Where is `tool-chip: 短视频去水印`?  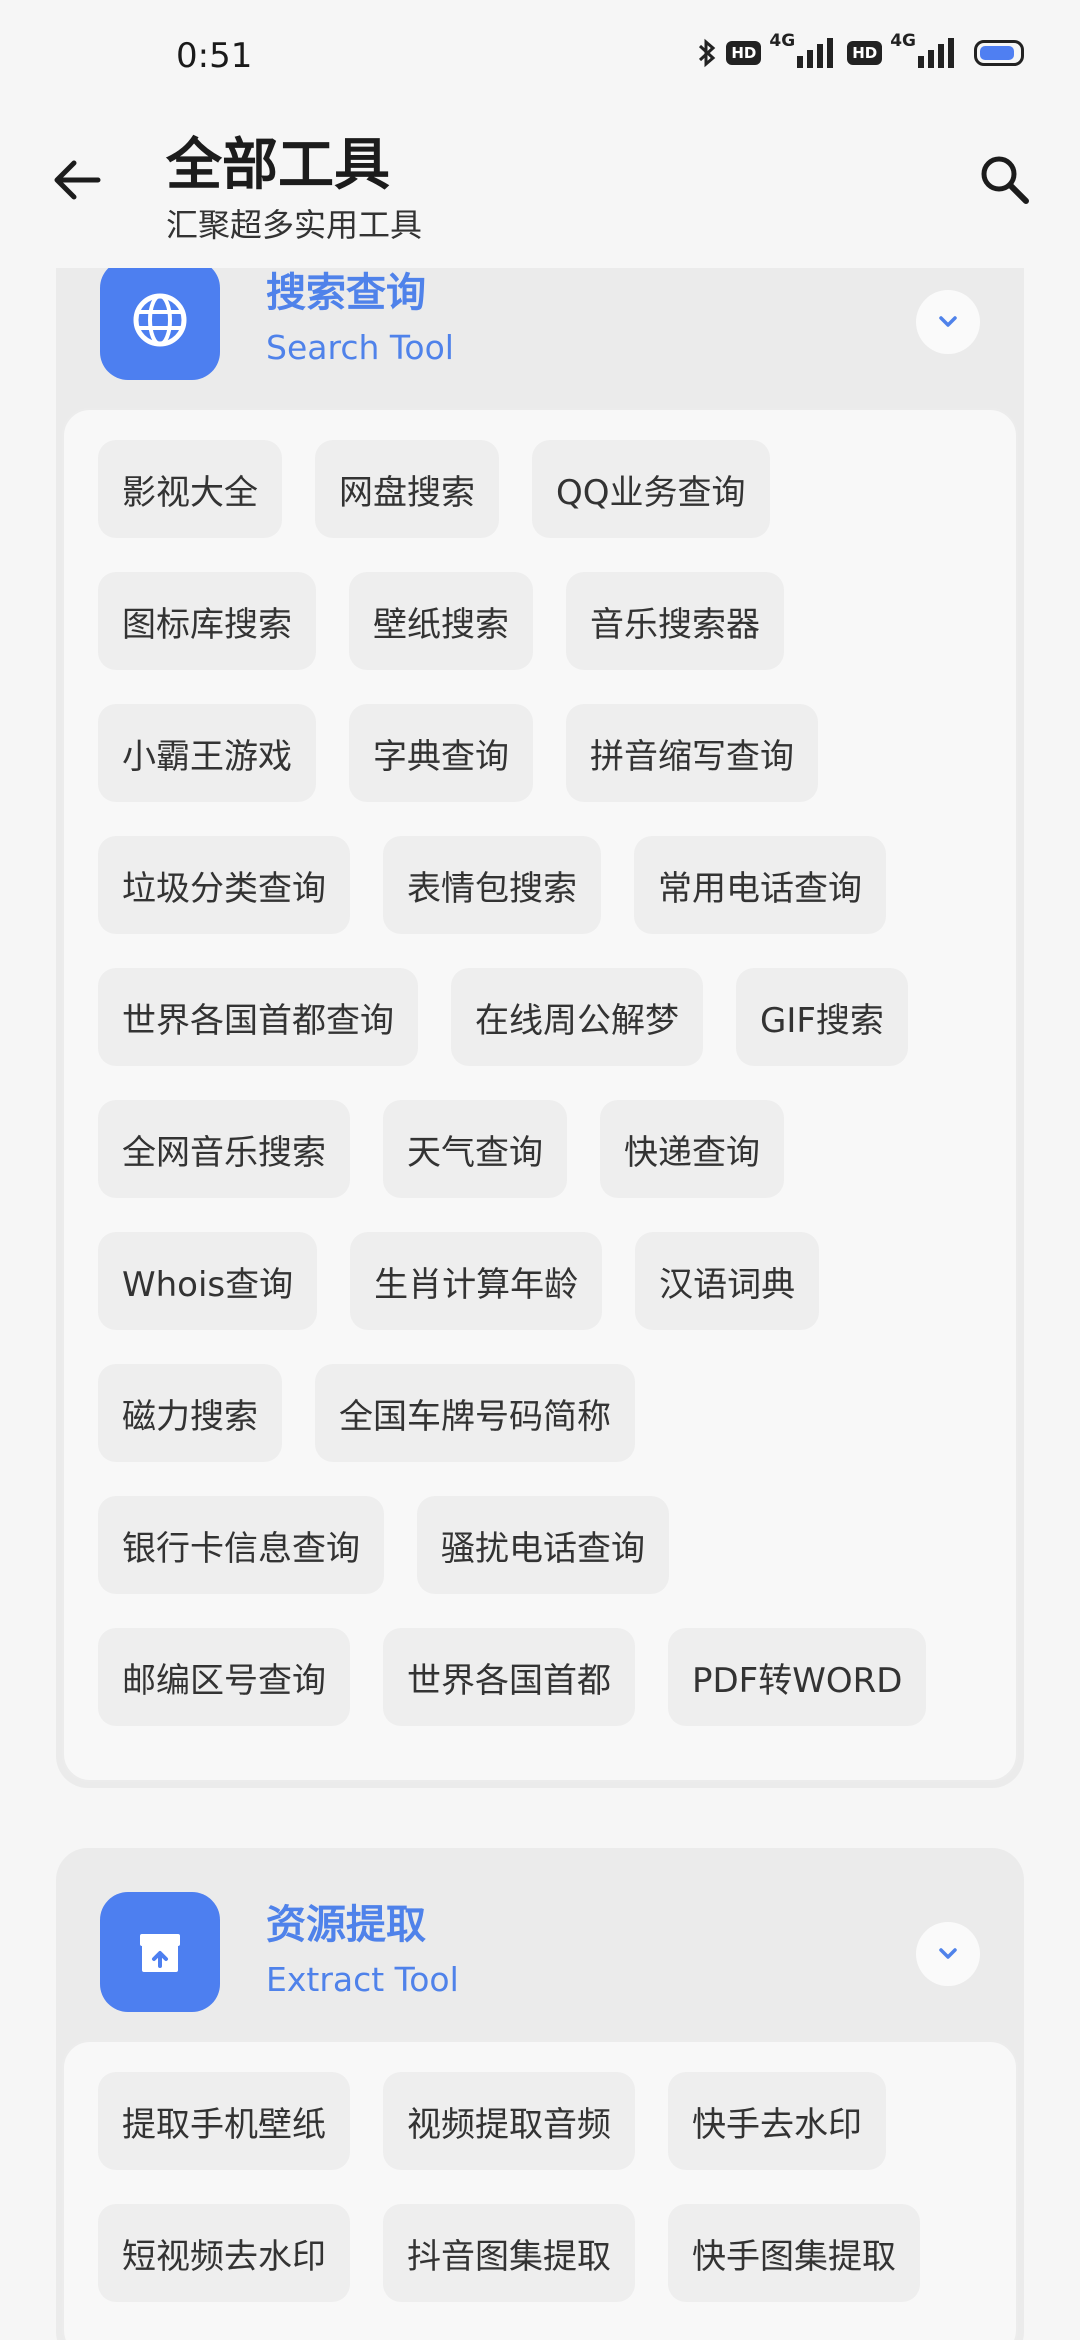 tool-chip: 短视频去水印 is located at coordinates (224, 2253).